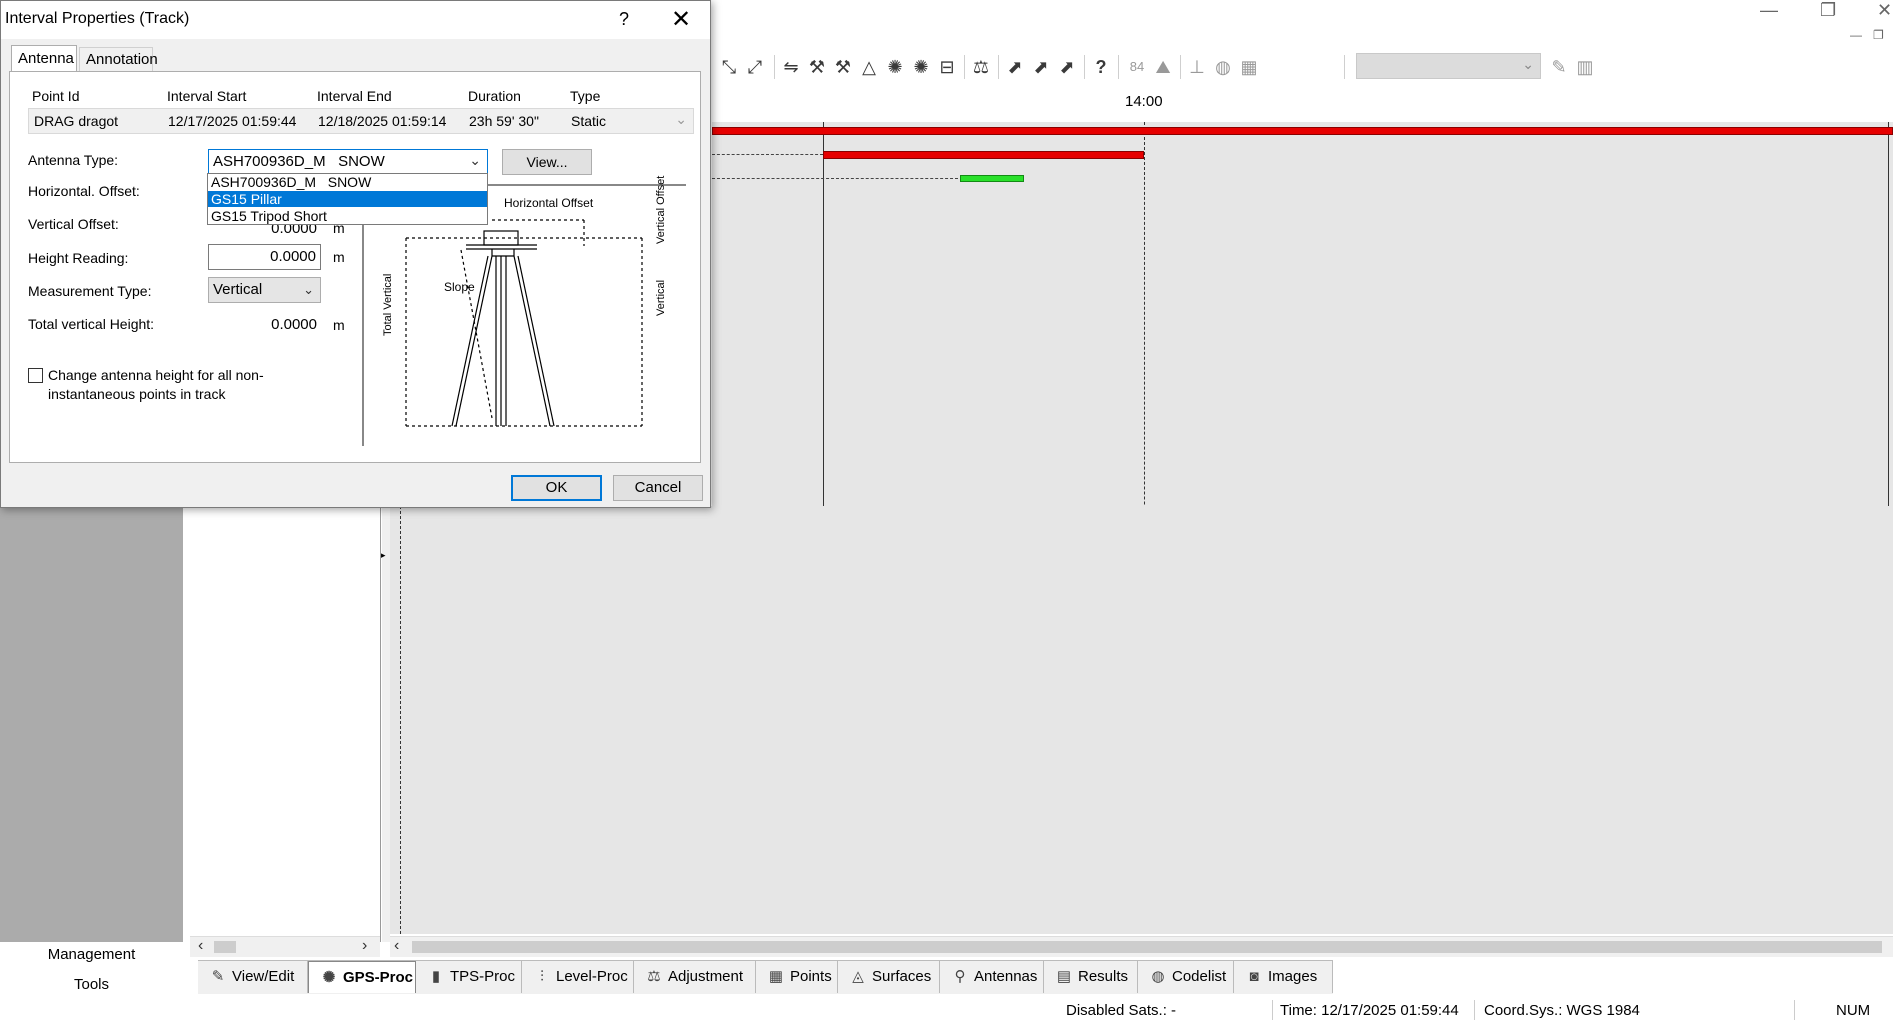 The image size is (1893, 1022). I want to click on col-interval-start: Interval Start, so click(207, 96).